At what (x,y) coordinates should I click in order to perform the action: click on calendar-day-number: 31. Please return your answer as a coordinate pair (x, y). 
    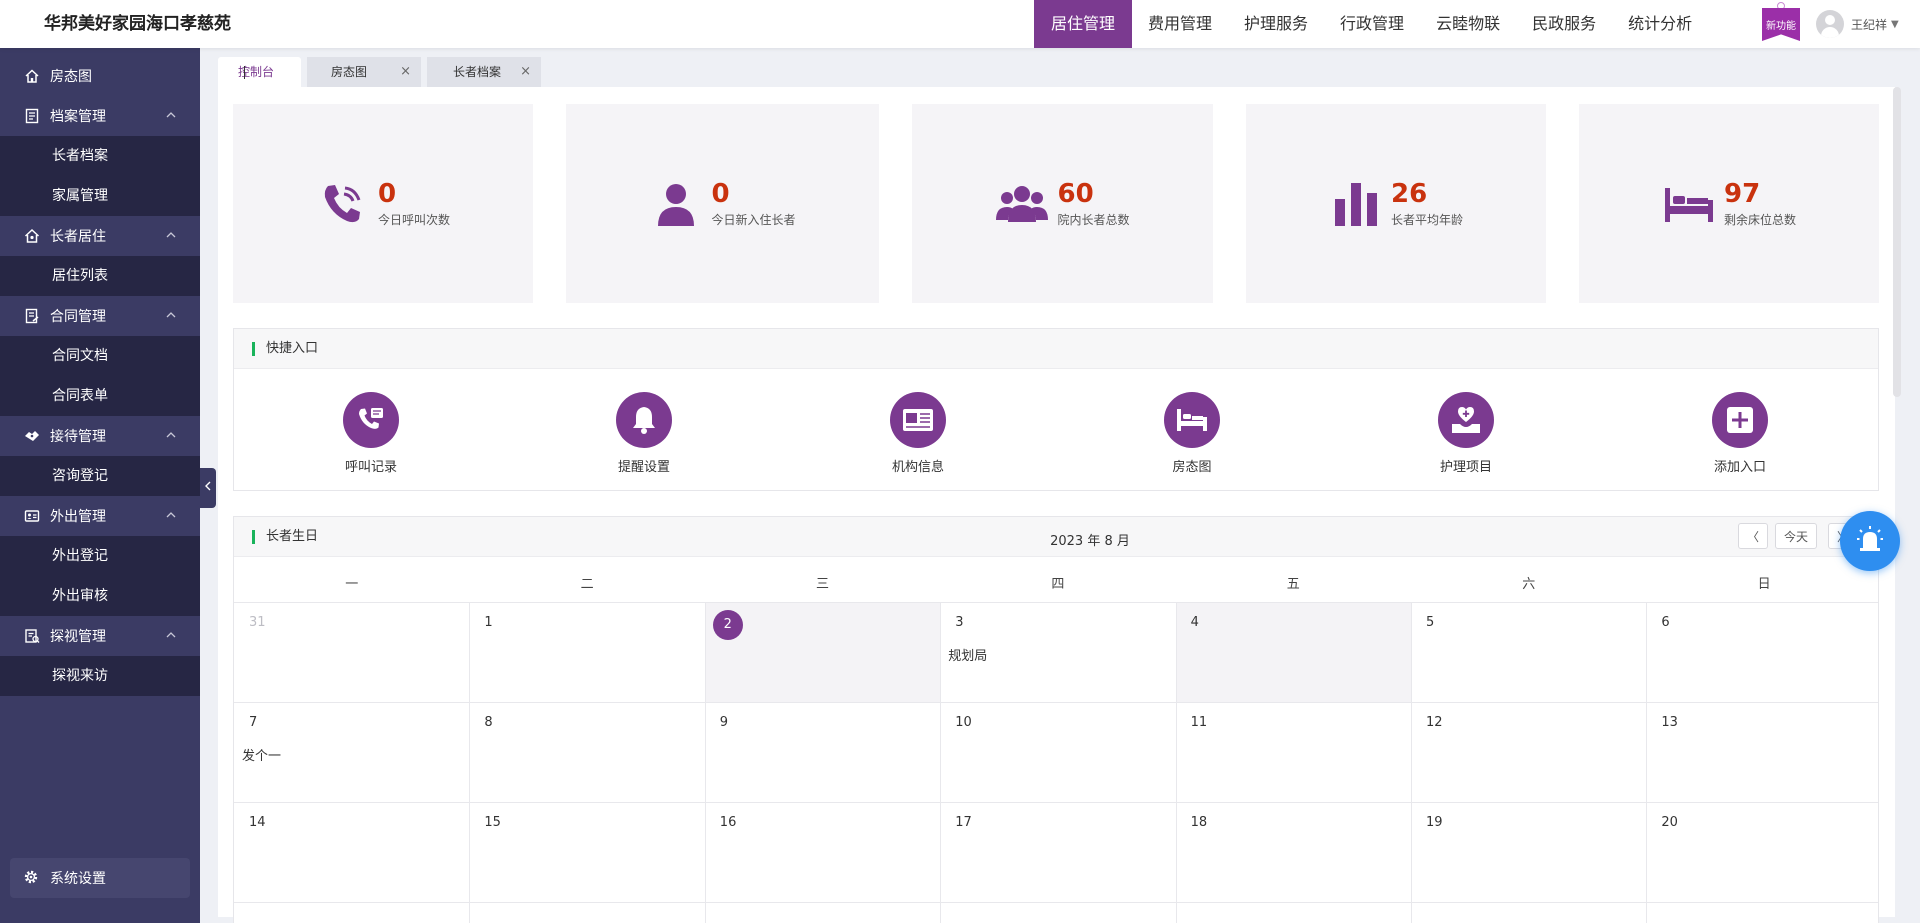
    Looking at the image, I should click on (257, 622).